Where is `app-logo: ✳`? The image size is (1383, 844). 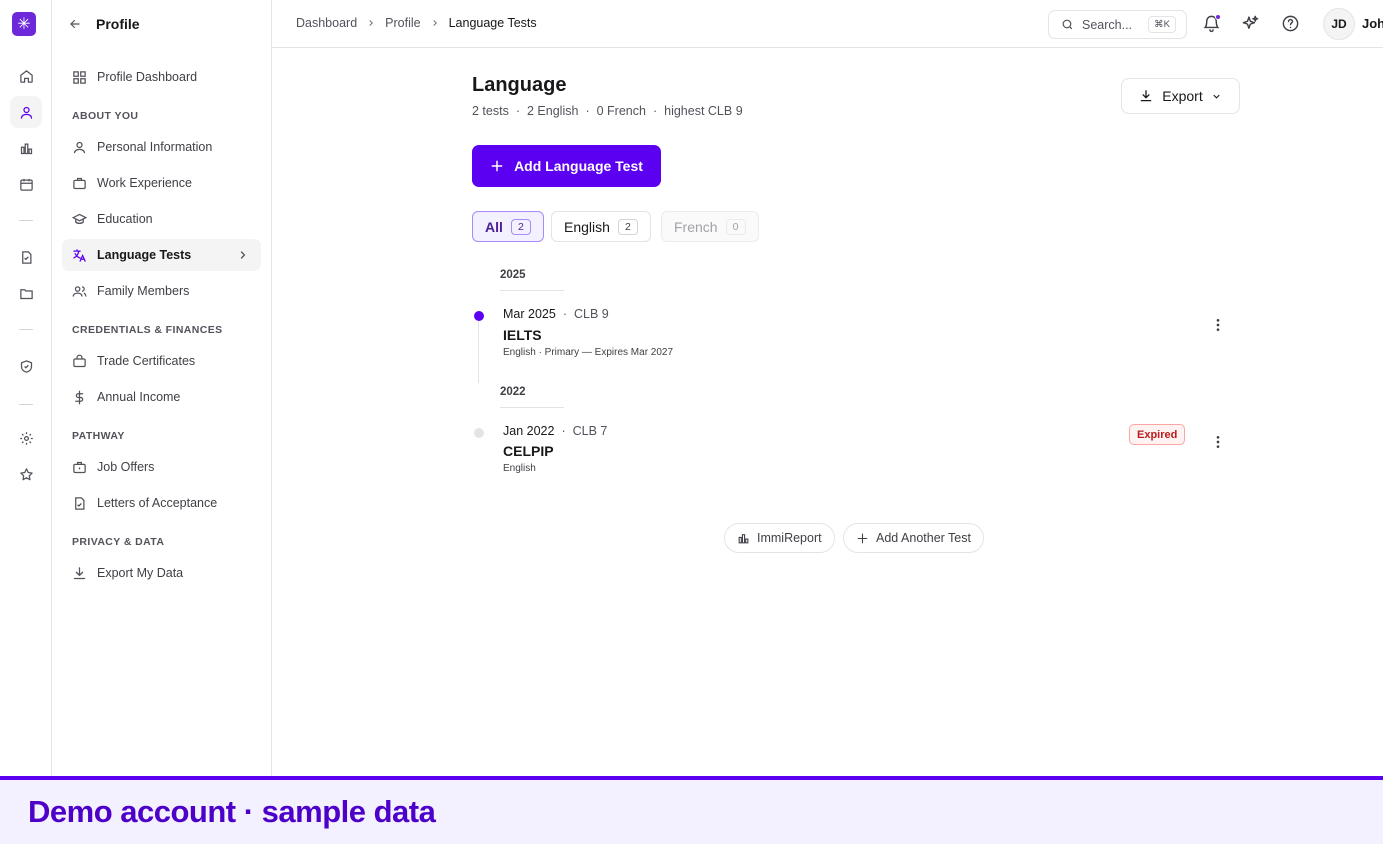
app-logo: ✳ is located at coordinates (24, 24).